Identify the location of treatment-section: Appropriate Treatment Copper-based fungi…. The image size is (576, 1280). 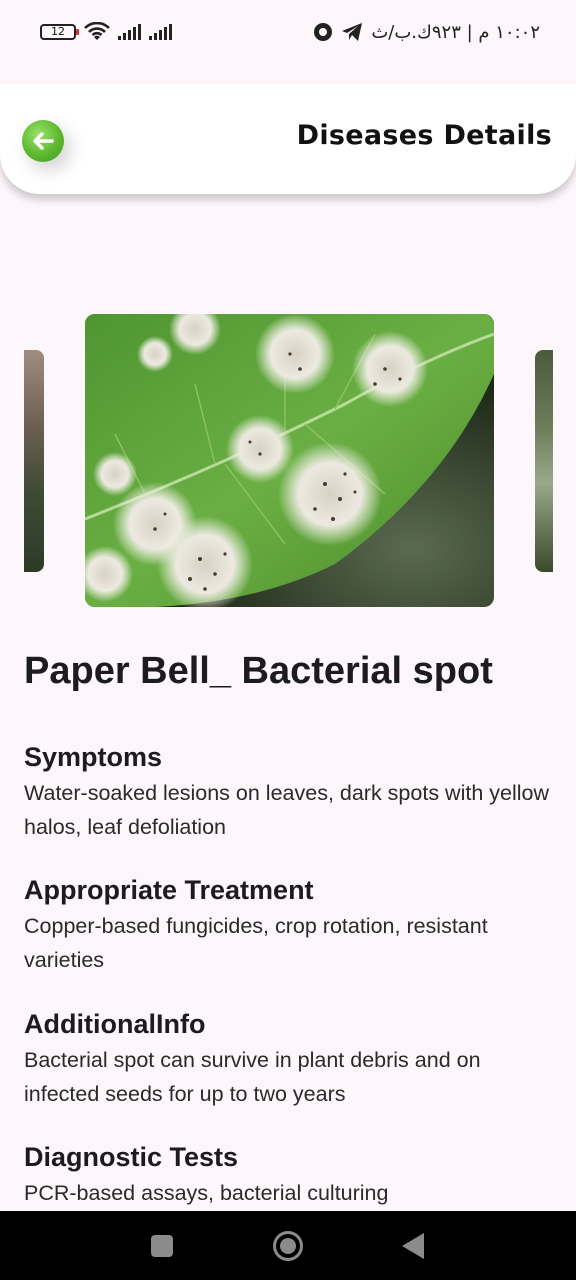
(289, 925).